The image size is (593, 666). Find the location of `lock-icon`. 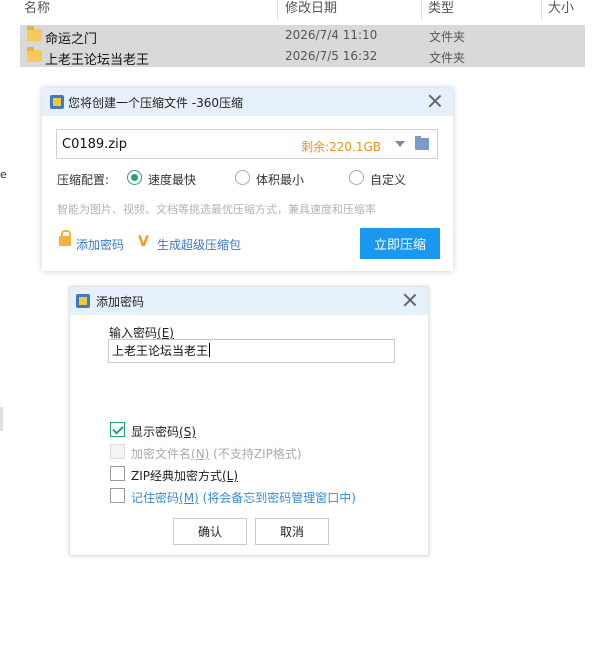

lock-icon is located at coordinates (65, 238).